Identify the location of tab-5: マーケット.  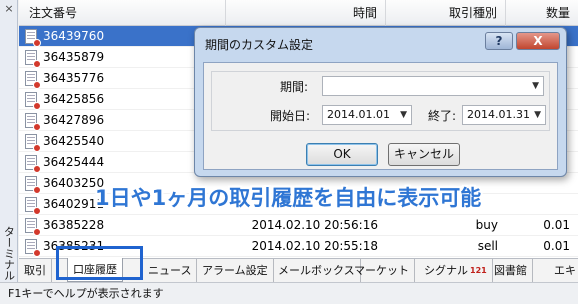
(382, 270).